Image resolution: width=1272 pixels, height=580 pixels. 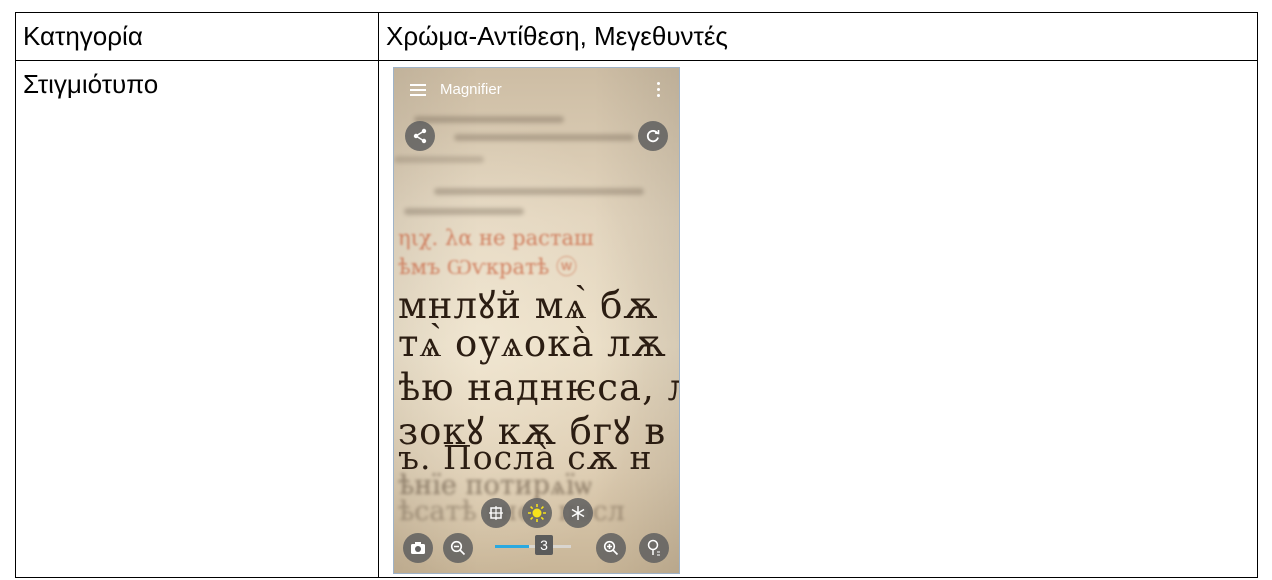 I want to click on page-line-2: тѧ̀ оуѧока̀ лѫ, so click(x=532, y=343).